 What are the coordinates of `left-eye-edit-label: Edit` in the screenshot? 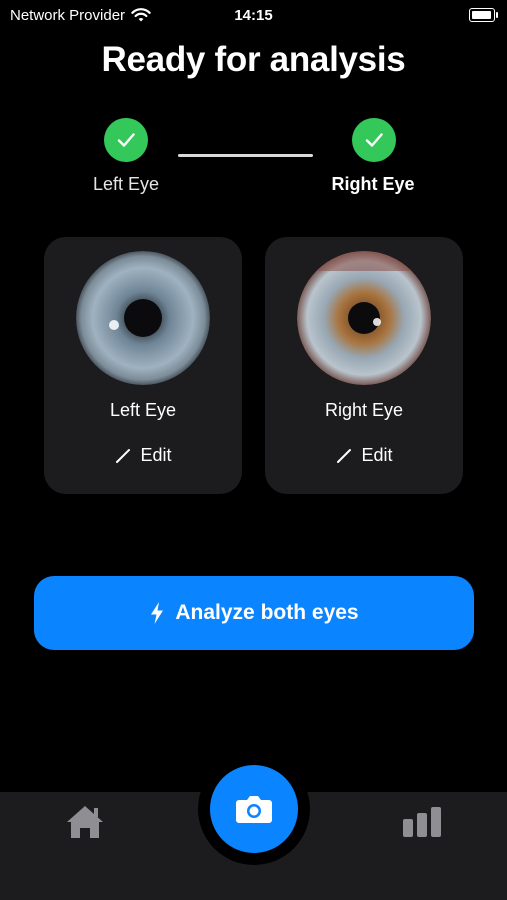 It's located at (156, 455).